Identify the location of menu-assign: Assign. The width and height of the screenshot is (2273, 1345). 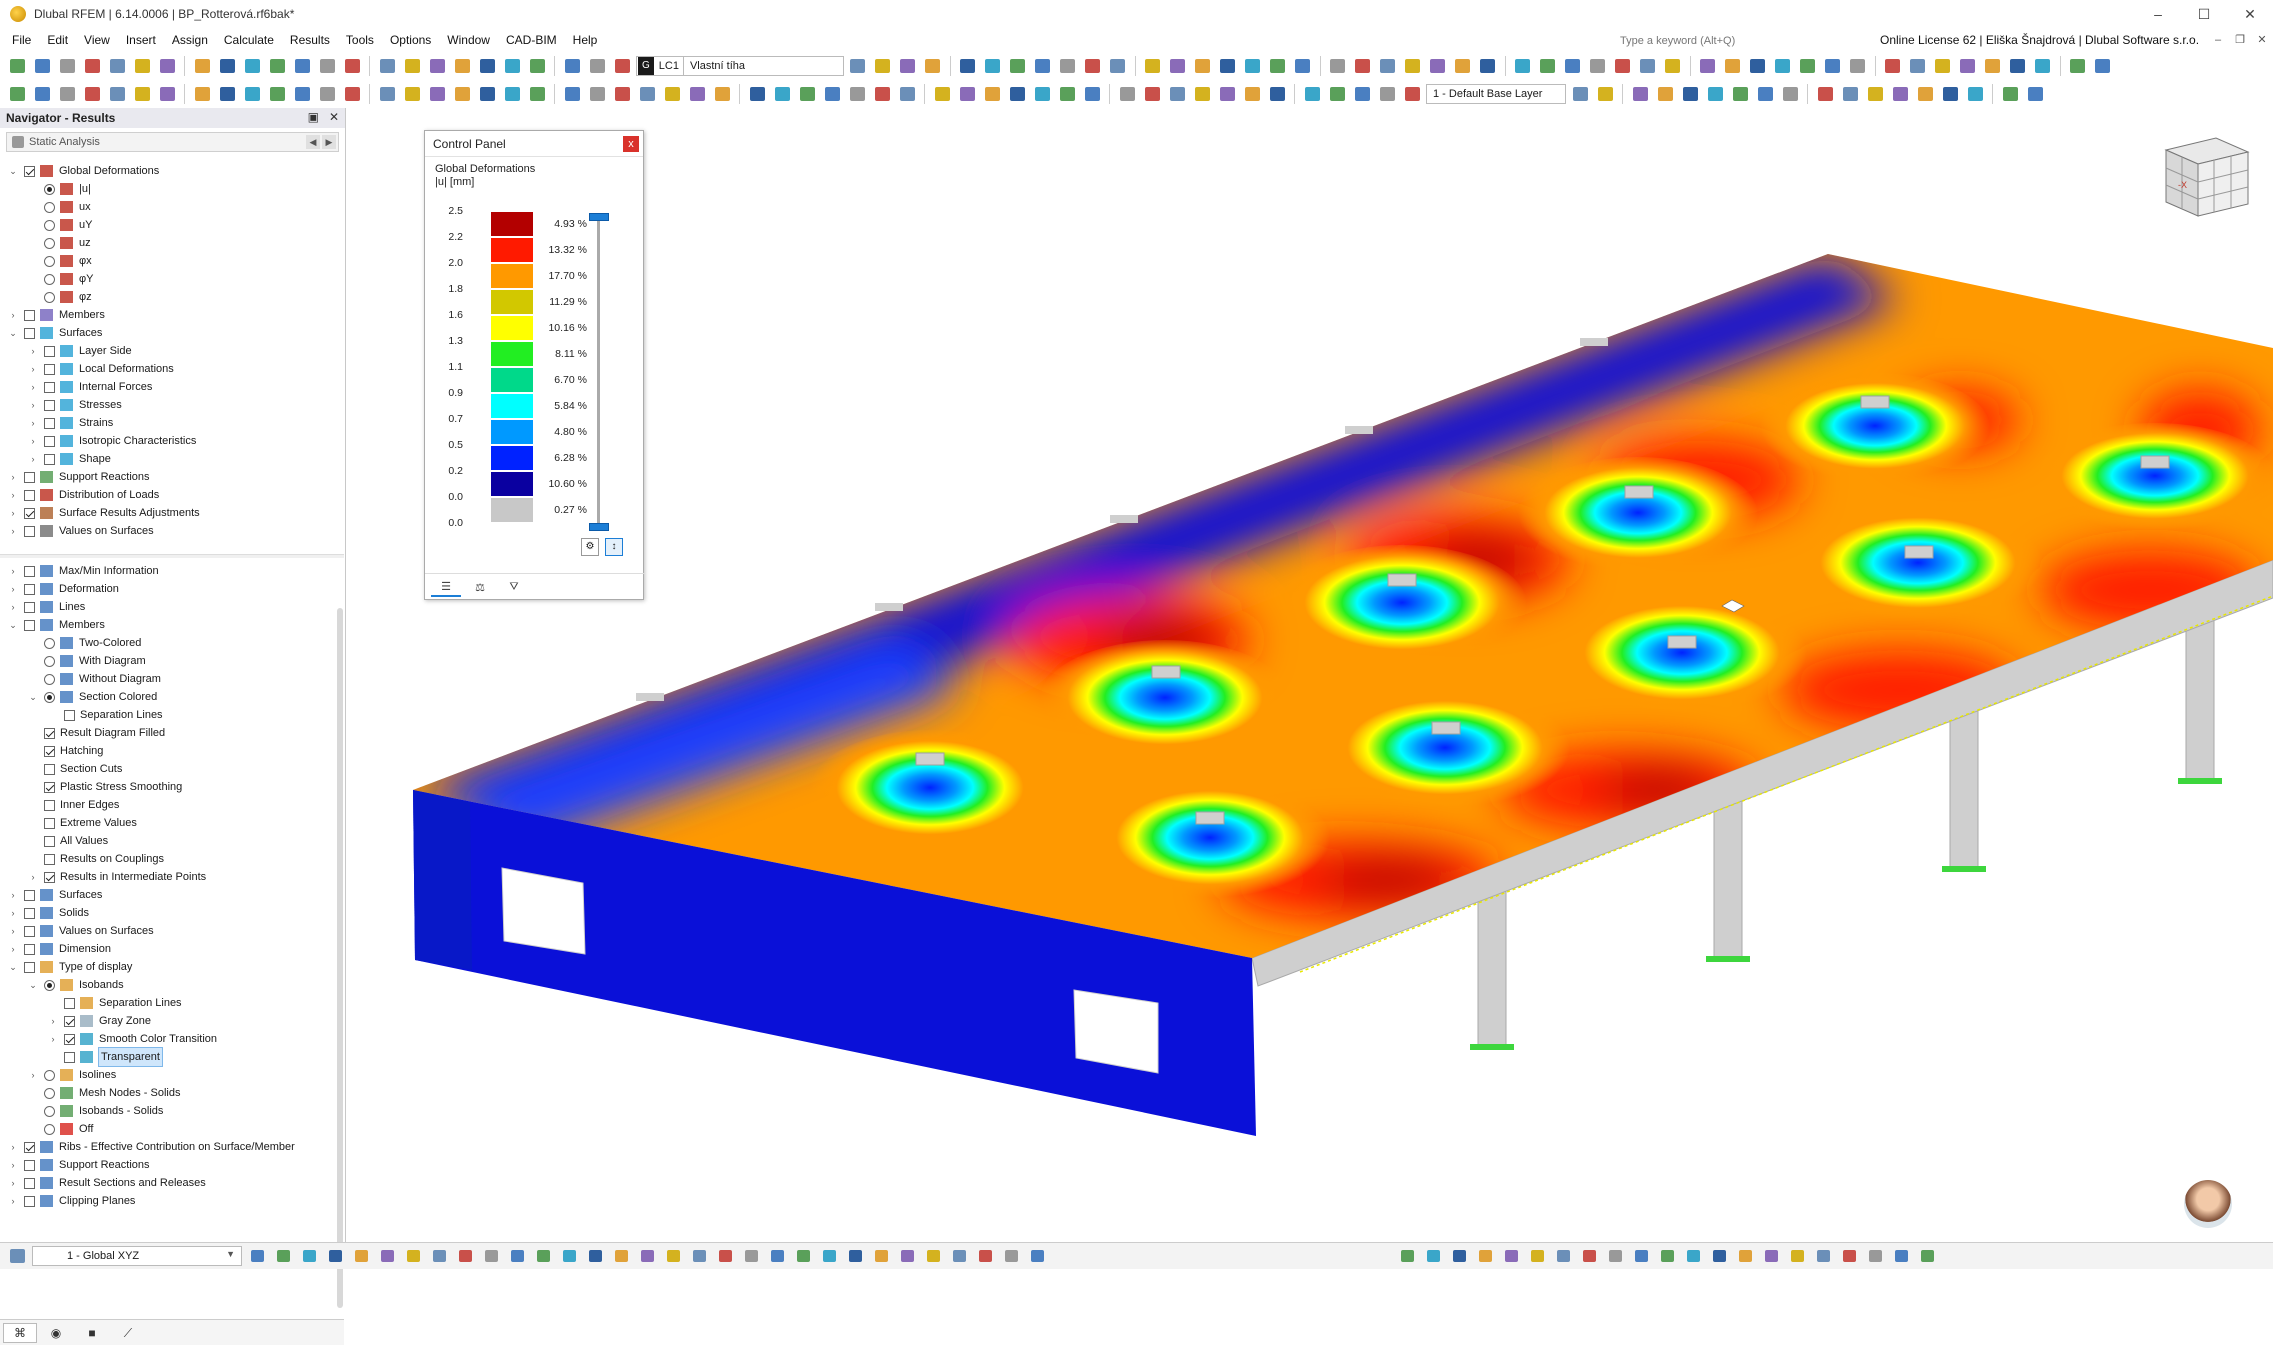
(190, 40).